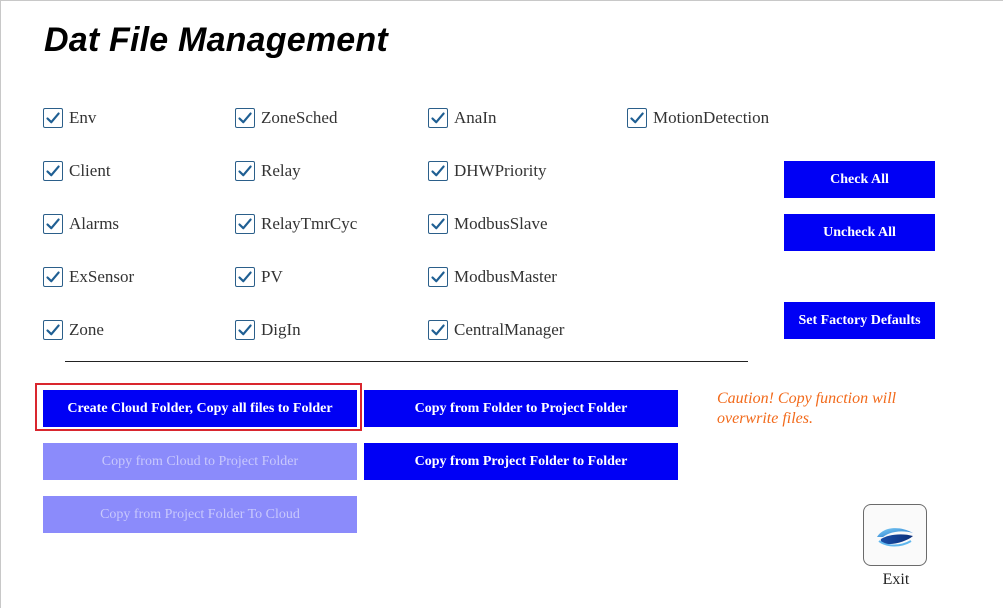 Image resolution: width=1003 pixels, height=608 pixels. I want to click on checkbox-label: AnaIn, so click(475, 117).